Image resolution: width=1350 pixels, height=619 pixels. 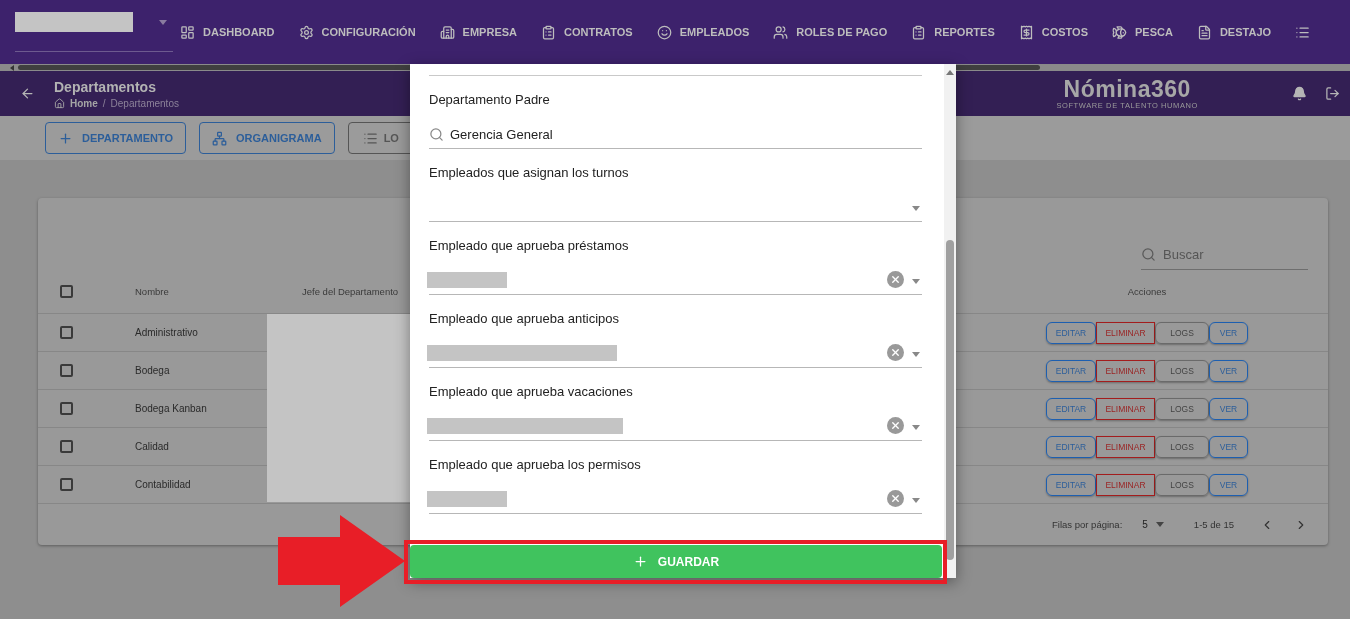 I want to click on logout-icon, so click(x=1332, y=93).